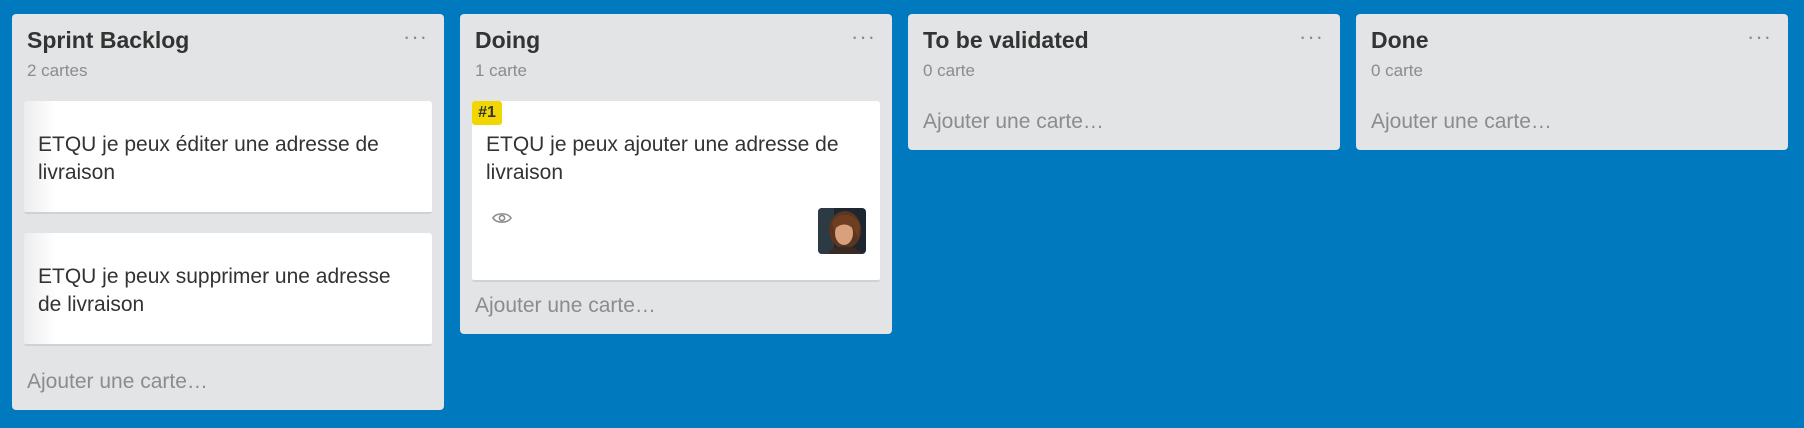  Describe the element at coordinates (487, 113) in the screenshot. I see `card-label: #1` at that location.